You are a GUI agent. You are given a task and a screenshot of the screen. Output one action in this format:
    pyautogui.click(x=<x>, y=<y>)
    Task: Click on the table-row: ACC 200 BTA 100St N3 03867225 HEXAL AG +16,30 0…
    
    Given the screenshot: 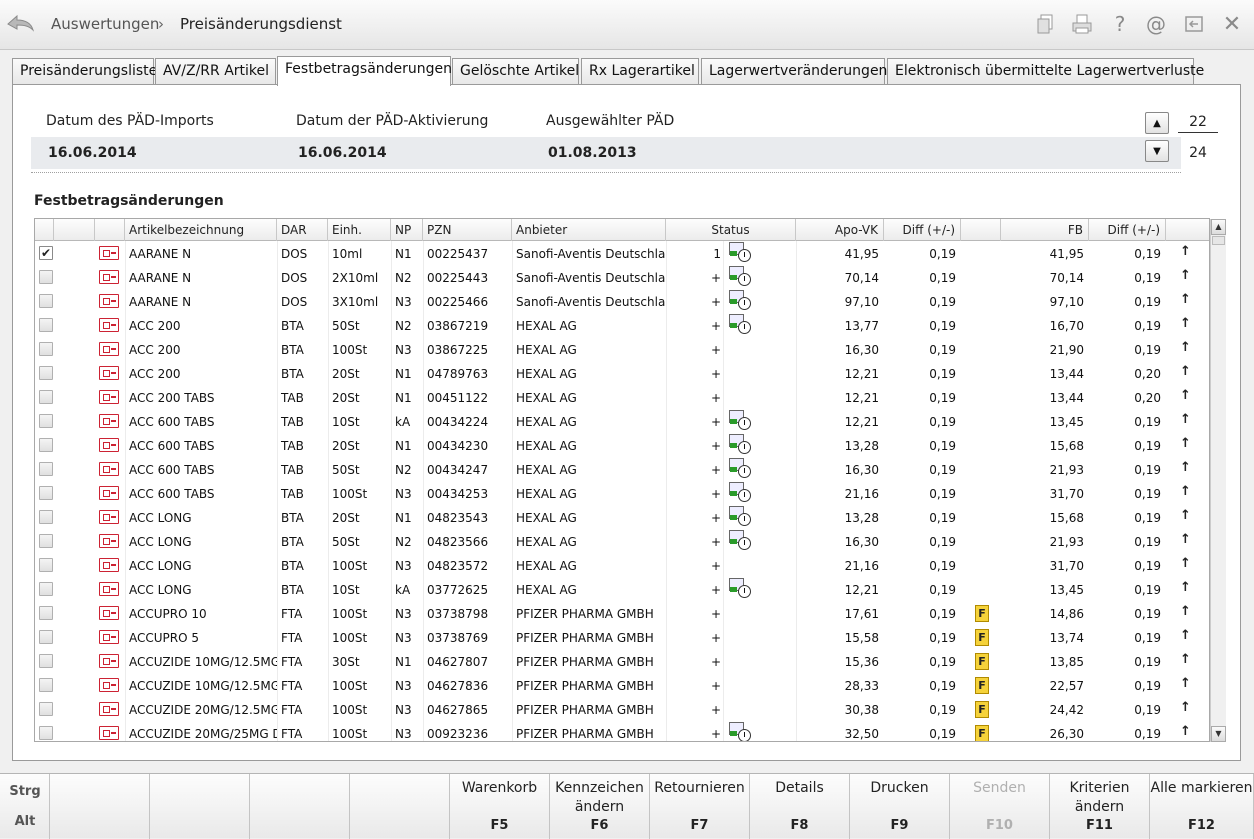 What is the action you would take?
    pyautogui.click(x=622, y=349)
    